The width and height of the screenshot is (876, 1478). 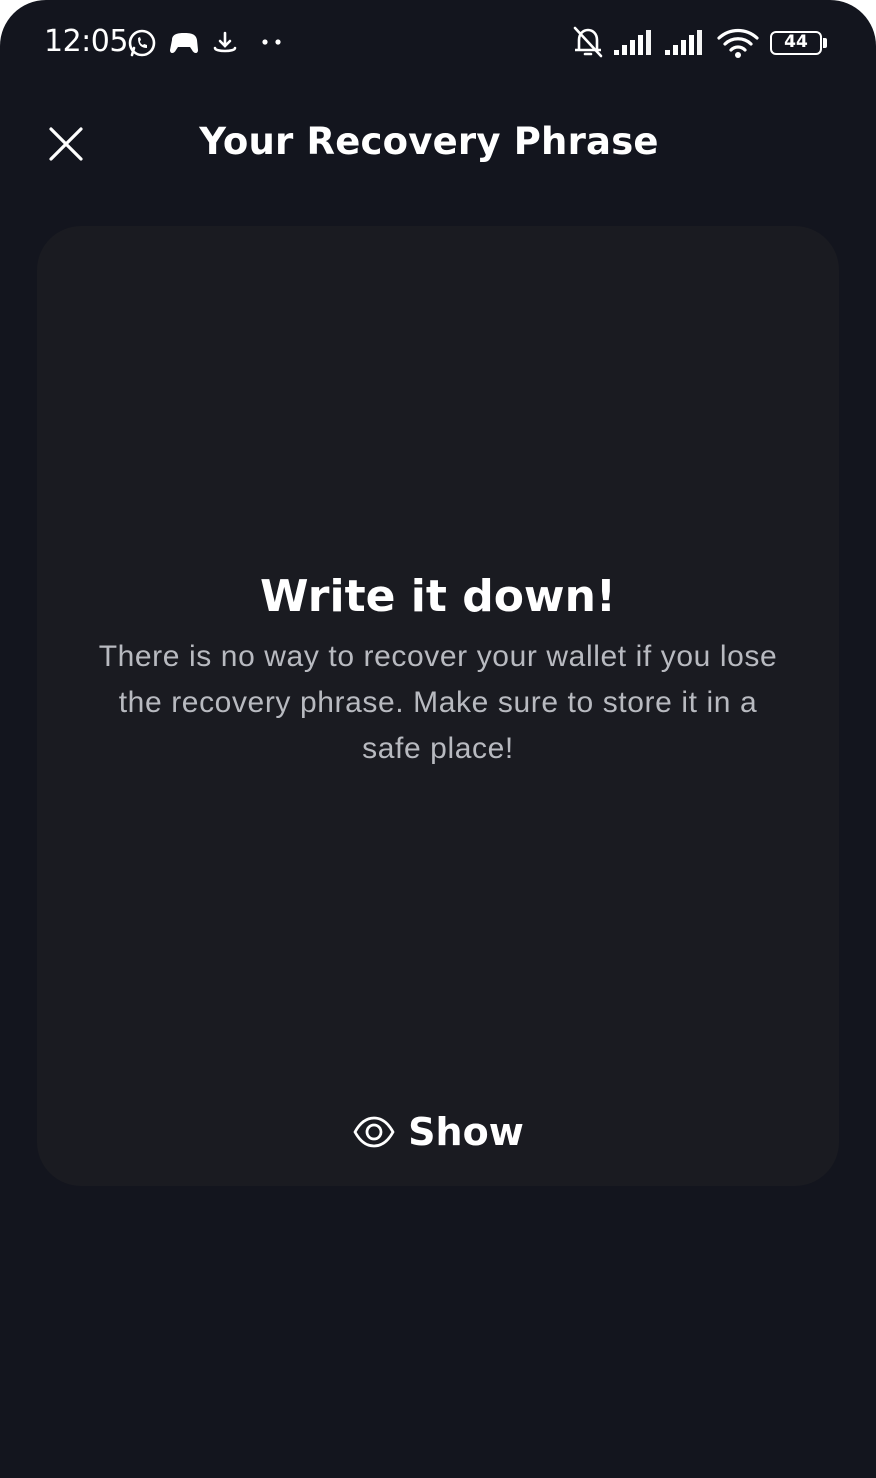 I want to click on eye-icon, so click(x=374, y=1132).